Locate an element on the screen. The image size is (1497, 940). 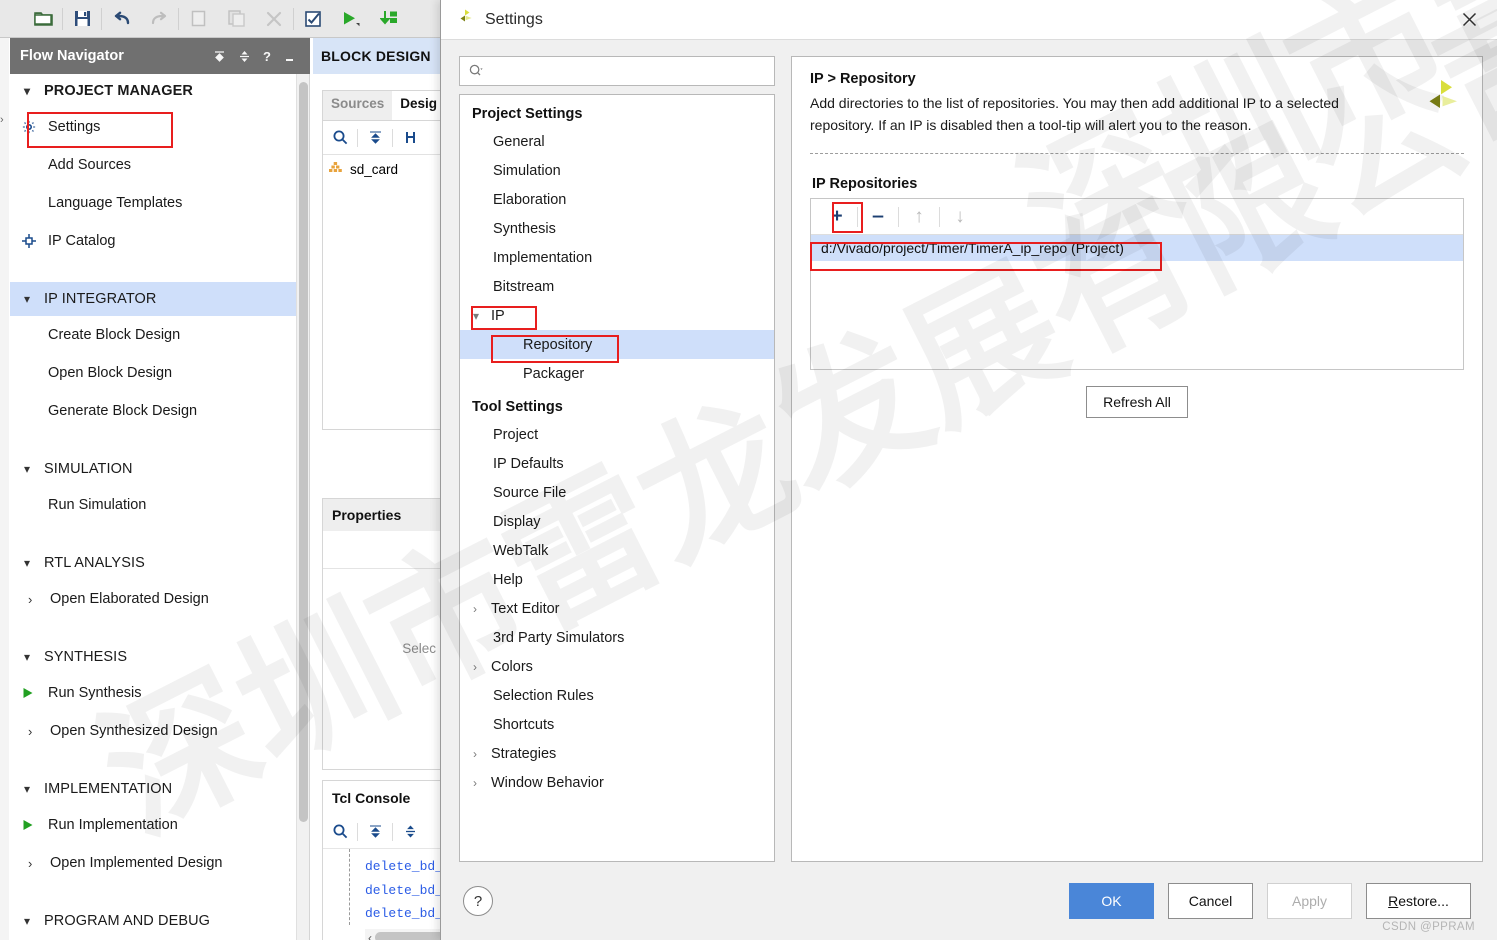
flow-item-open-implemented-design: › Open Implemented Design is located at coordinates (159, 863).